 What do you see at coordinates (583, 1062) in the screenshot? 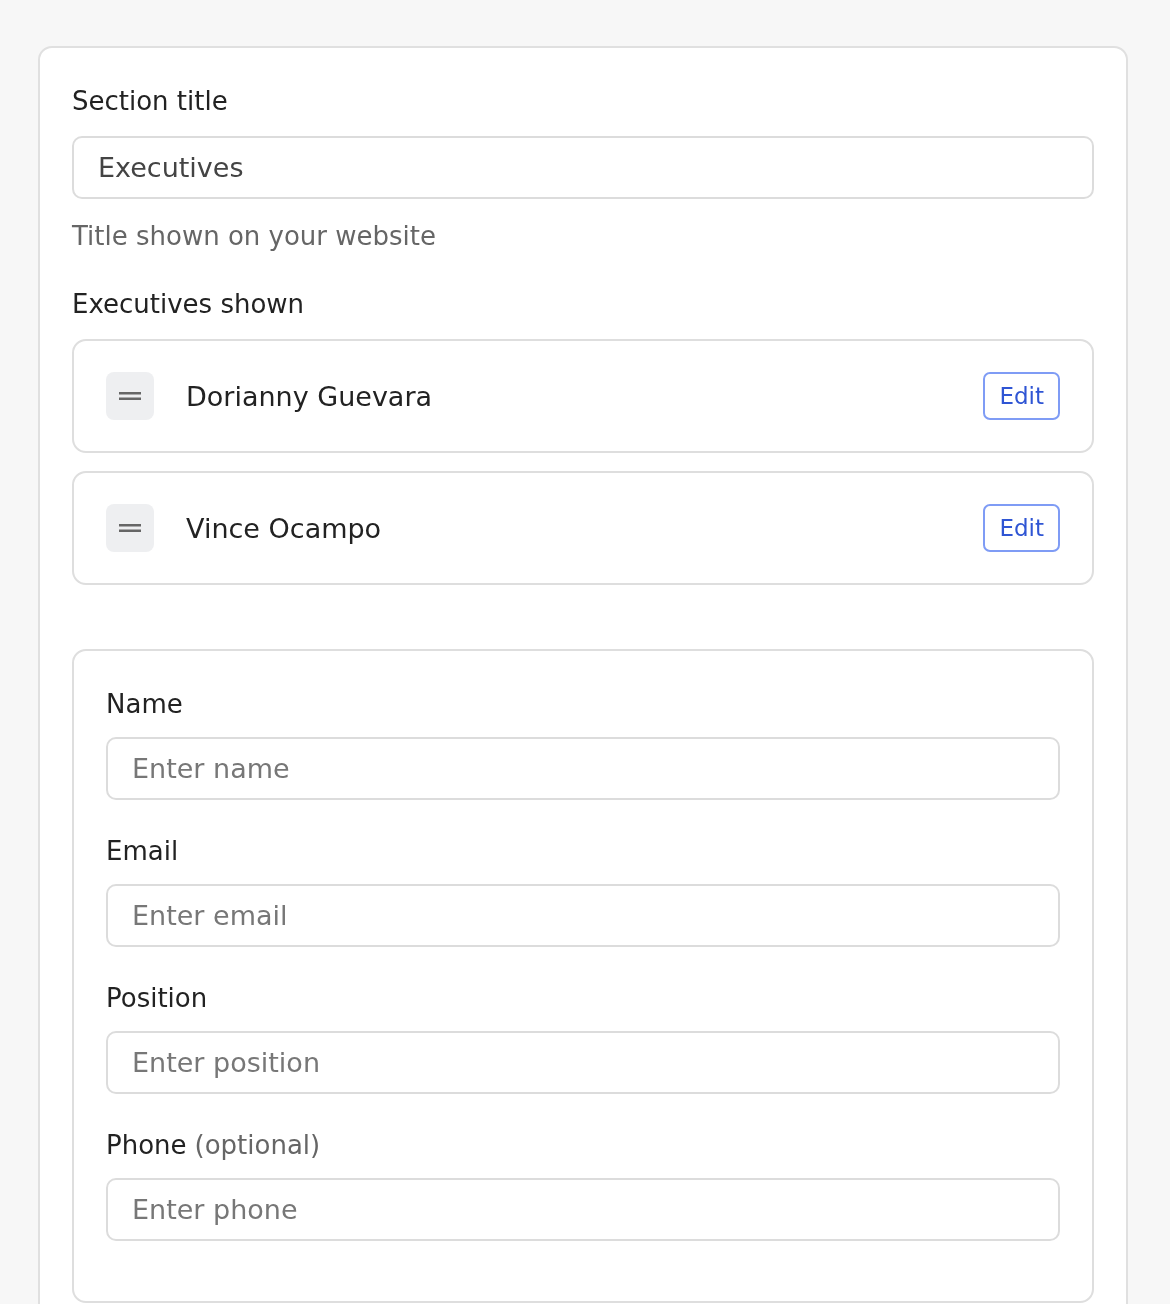
I see `text-field: Enter position` at bounding box center [583, 1062].